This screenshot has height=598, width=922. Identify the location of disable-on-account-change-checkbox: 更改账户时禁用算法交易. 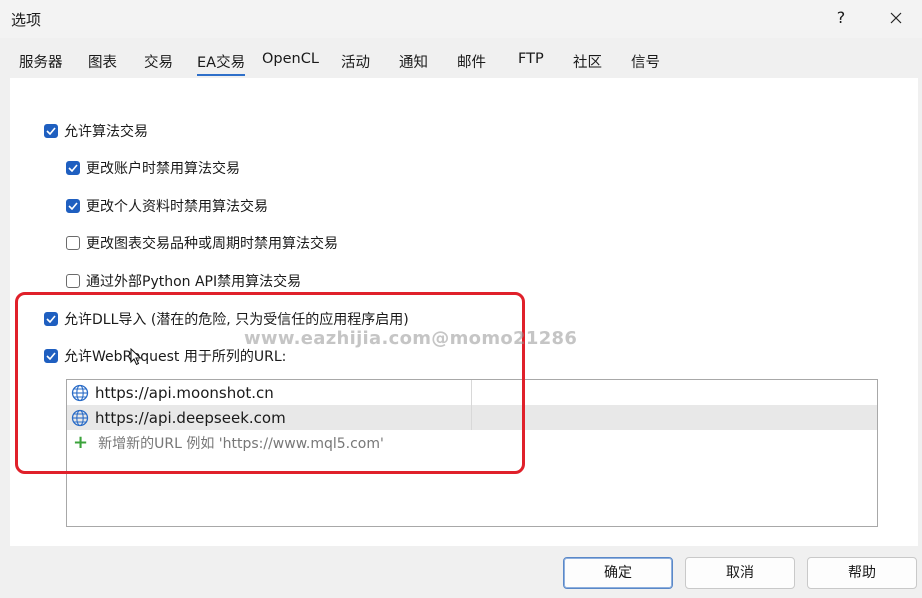
(153, 168).